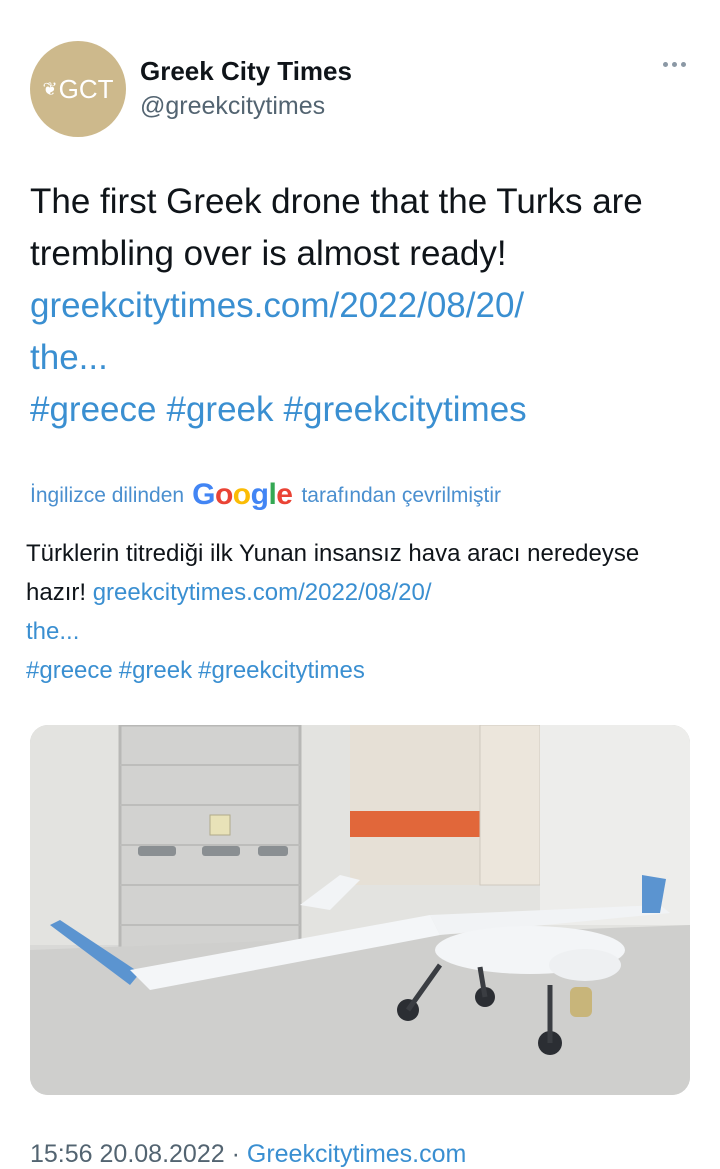  I want to click on translated-hashtag-list: #greece #greek #greekcitytimes, so click(361, 670).